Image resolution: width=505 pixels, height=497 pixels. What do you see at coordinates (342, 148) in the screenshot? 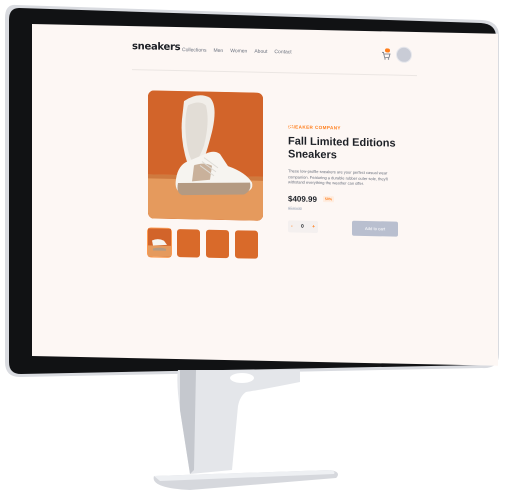
I see `product-title: Fall Limited Editions Sneakers` at bounding box center [342, 148].